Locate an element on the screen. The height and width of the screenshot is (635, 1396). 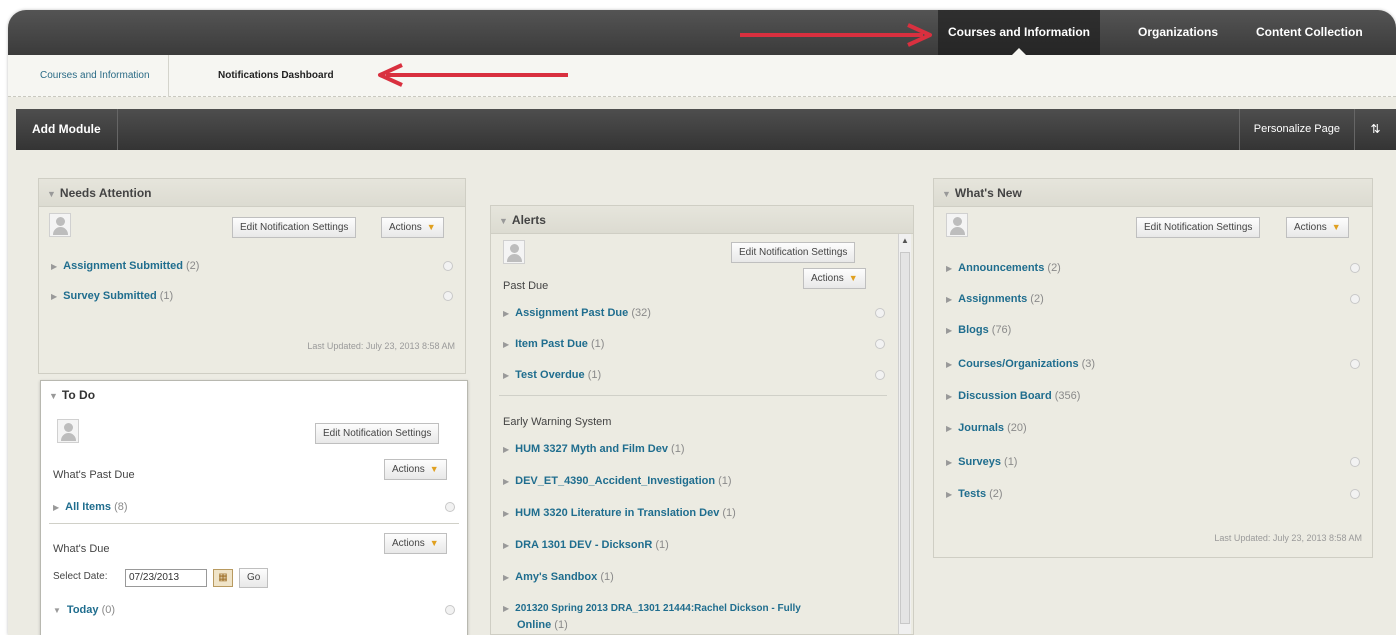
list-item: ▶ Surveys (1) is located at coordinates (1153, 462).